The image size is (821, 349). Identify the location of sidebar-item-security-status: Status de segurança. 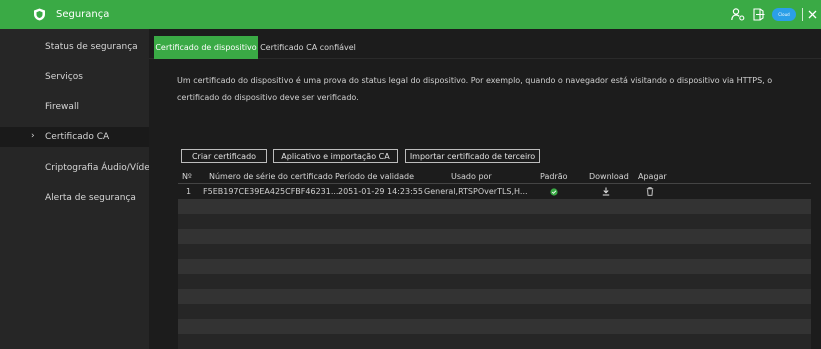
(74, 47).